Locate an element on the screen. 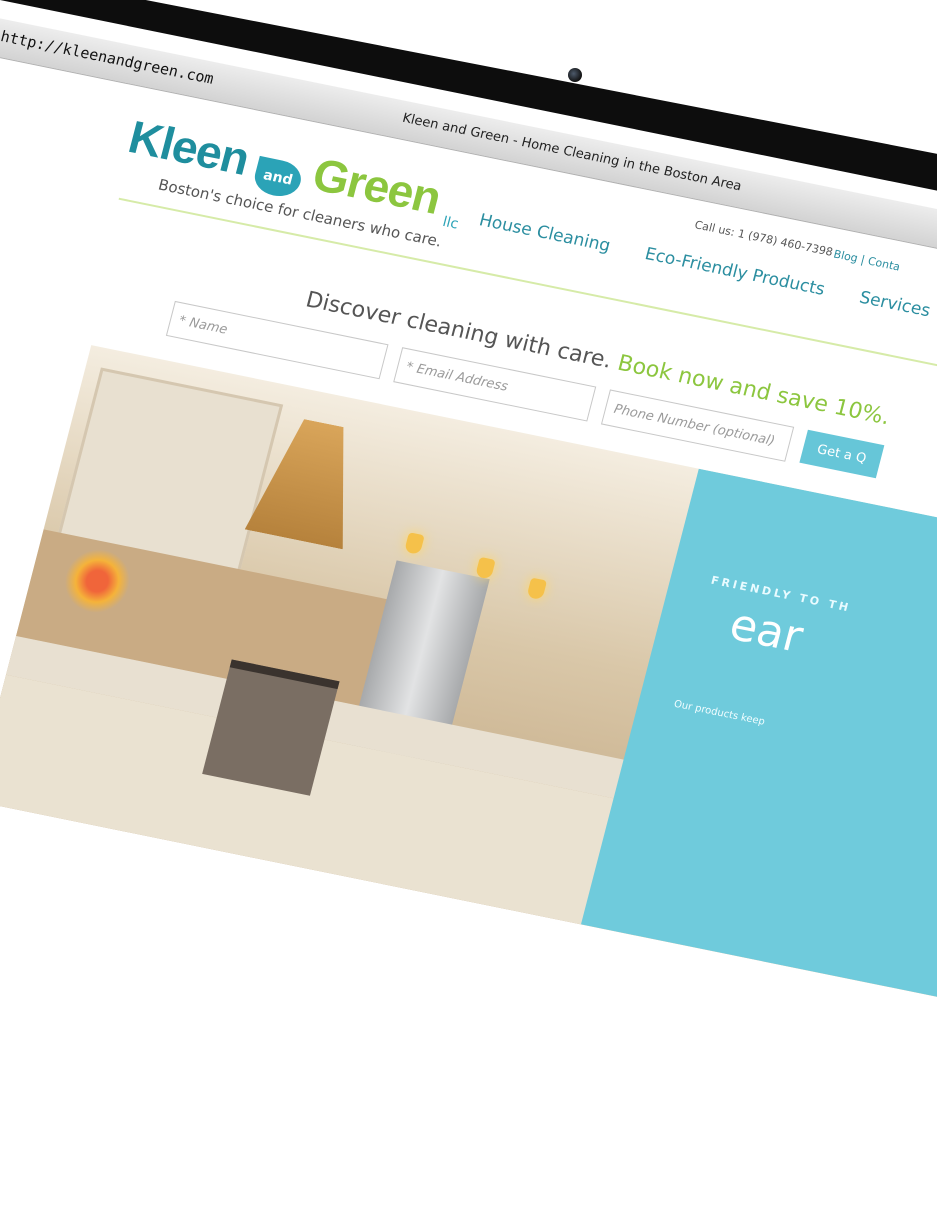  nav-services: Services is located at coordinates (894, 305).